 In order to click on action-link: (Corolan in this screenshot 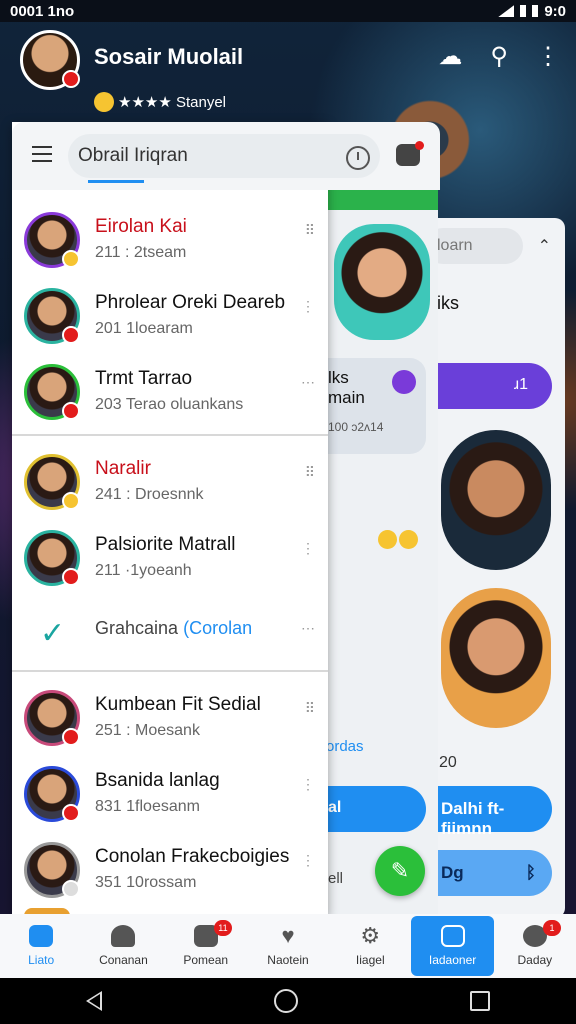, I will do `click(217, 628)`.